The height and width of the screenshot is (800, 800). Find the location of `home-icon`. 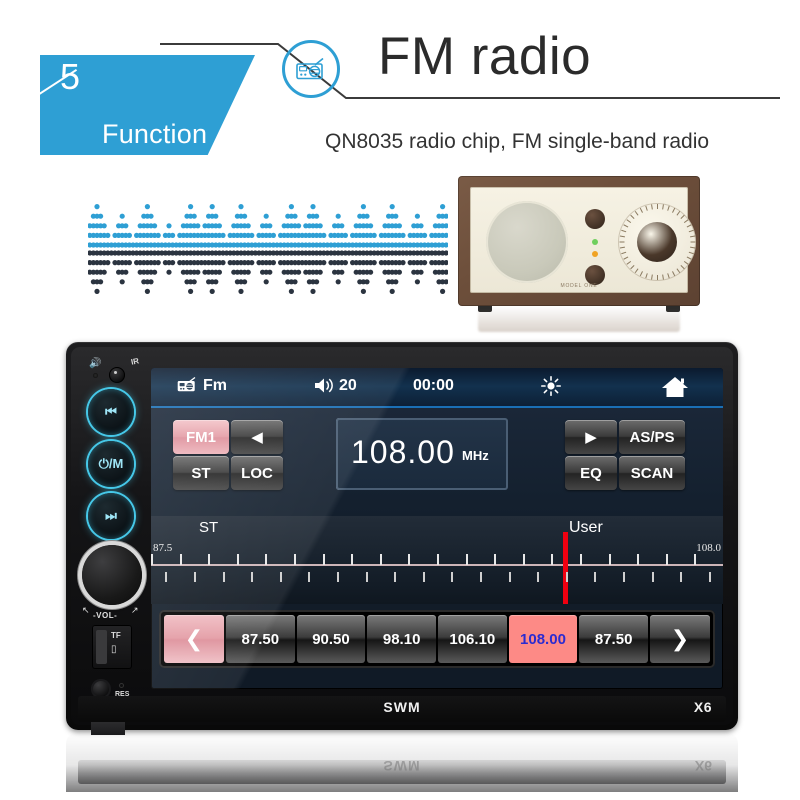

home-icon is located at coordinates (675, 389).